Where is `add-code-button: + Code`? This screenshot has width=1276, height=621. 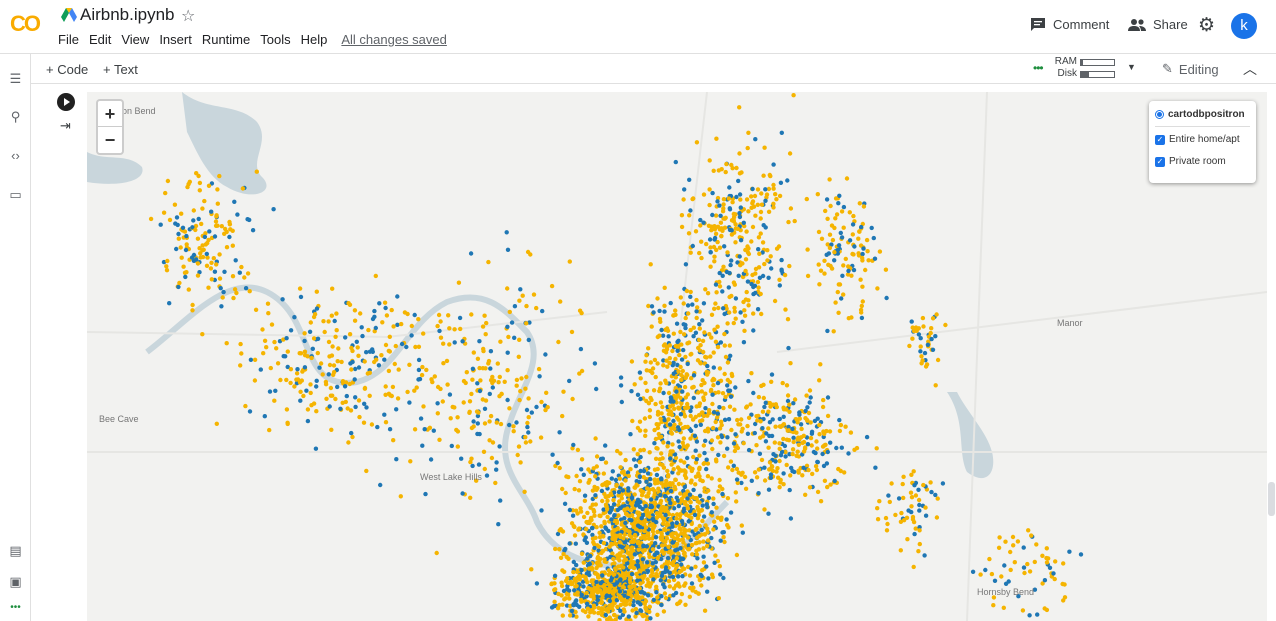
add-code-button: + Code is located at coordinates (67, 69).